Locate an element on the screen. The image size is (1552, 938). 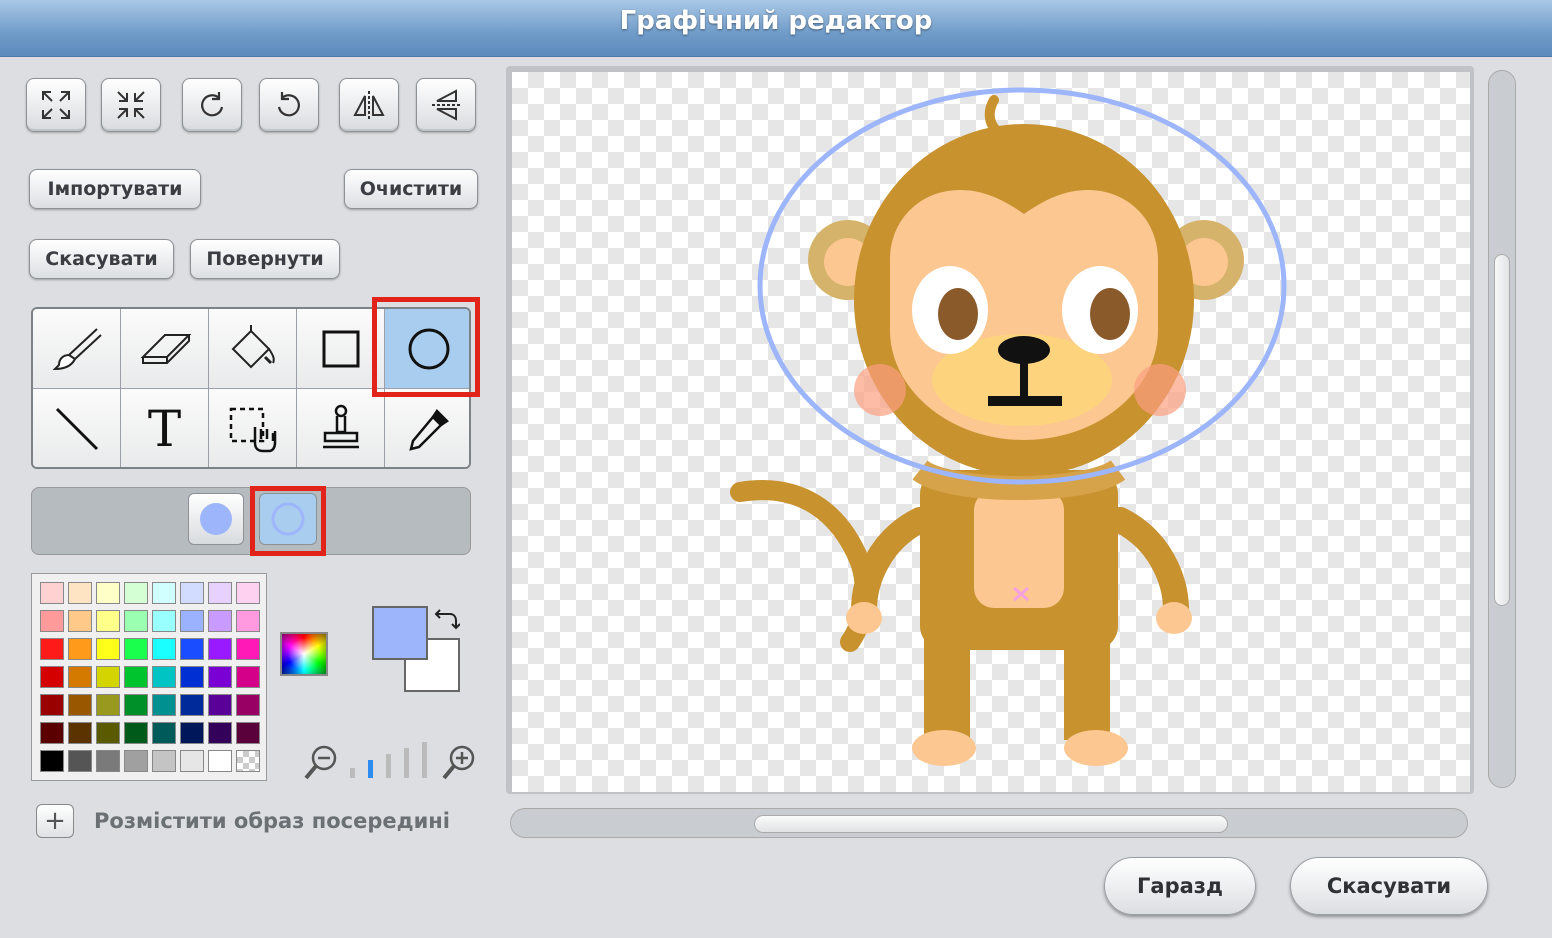
filled-shape-option is located at coordinates (216, 519).